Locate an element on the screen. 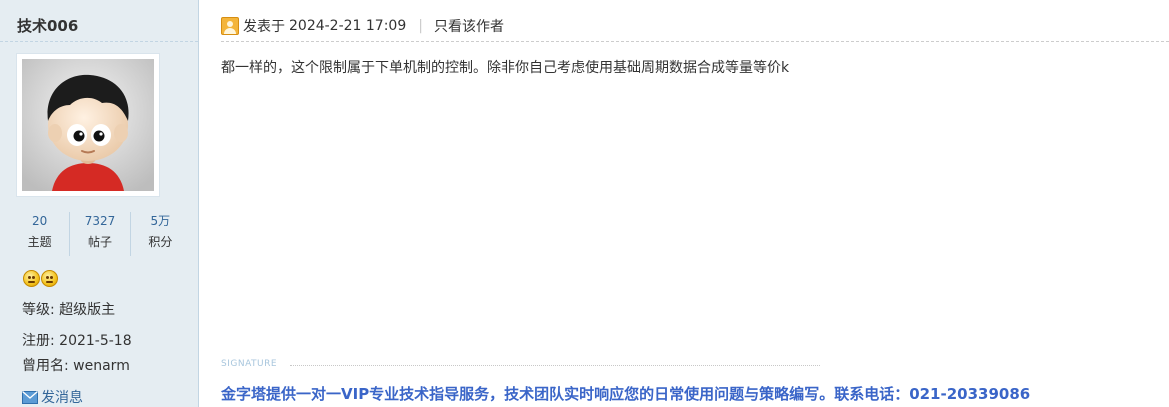 The image size is (1169, 407). post-header: 发表于 2024-2-21 17:09 | 只看该作者 is located at coordinates (362, 26).